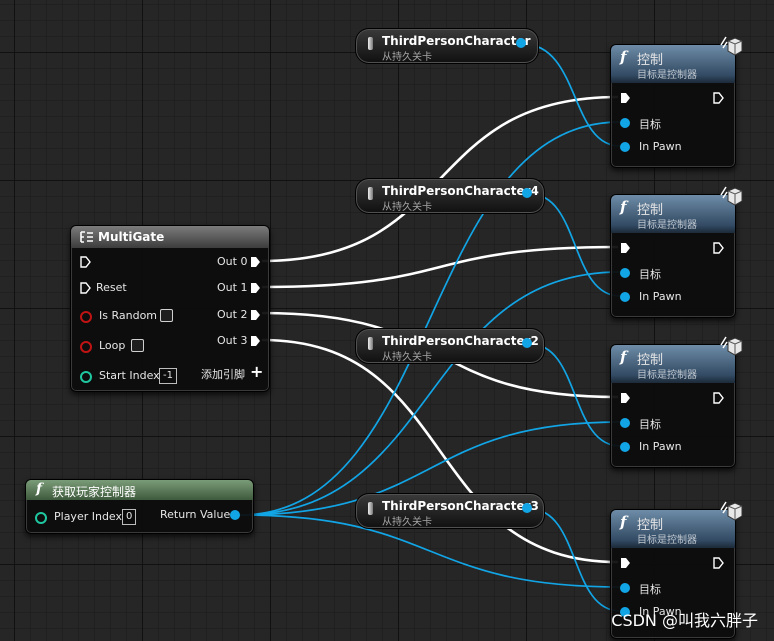 The image size is (774, 641). I want to click on reset-label: Reset, so click(111, 287).